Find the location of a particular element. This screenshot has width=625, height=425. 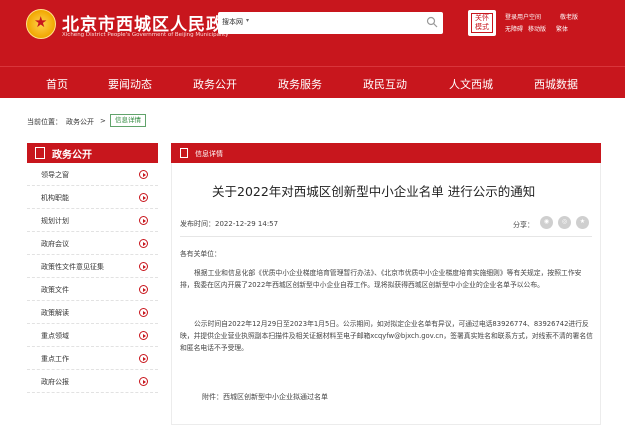

sidebar-header: 政务公开 is located at coordinates (92, 153).